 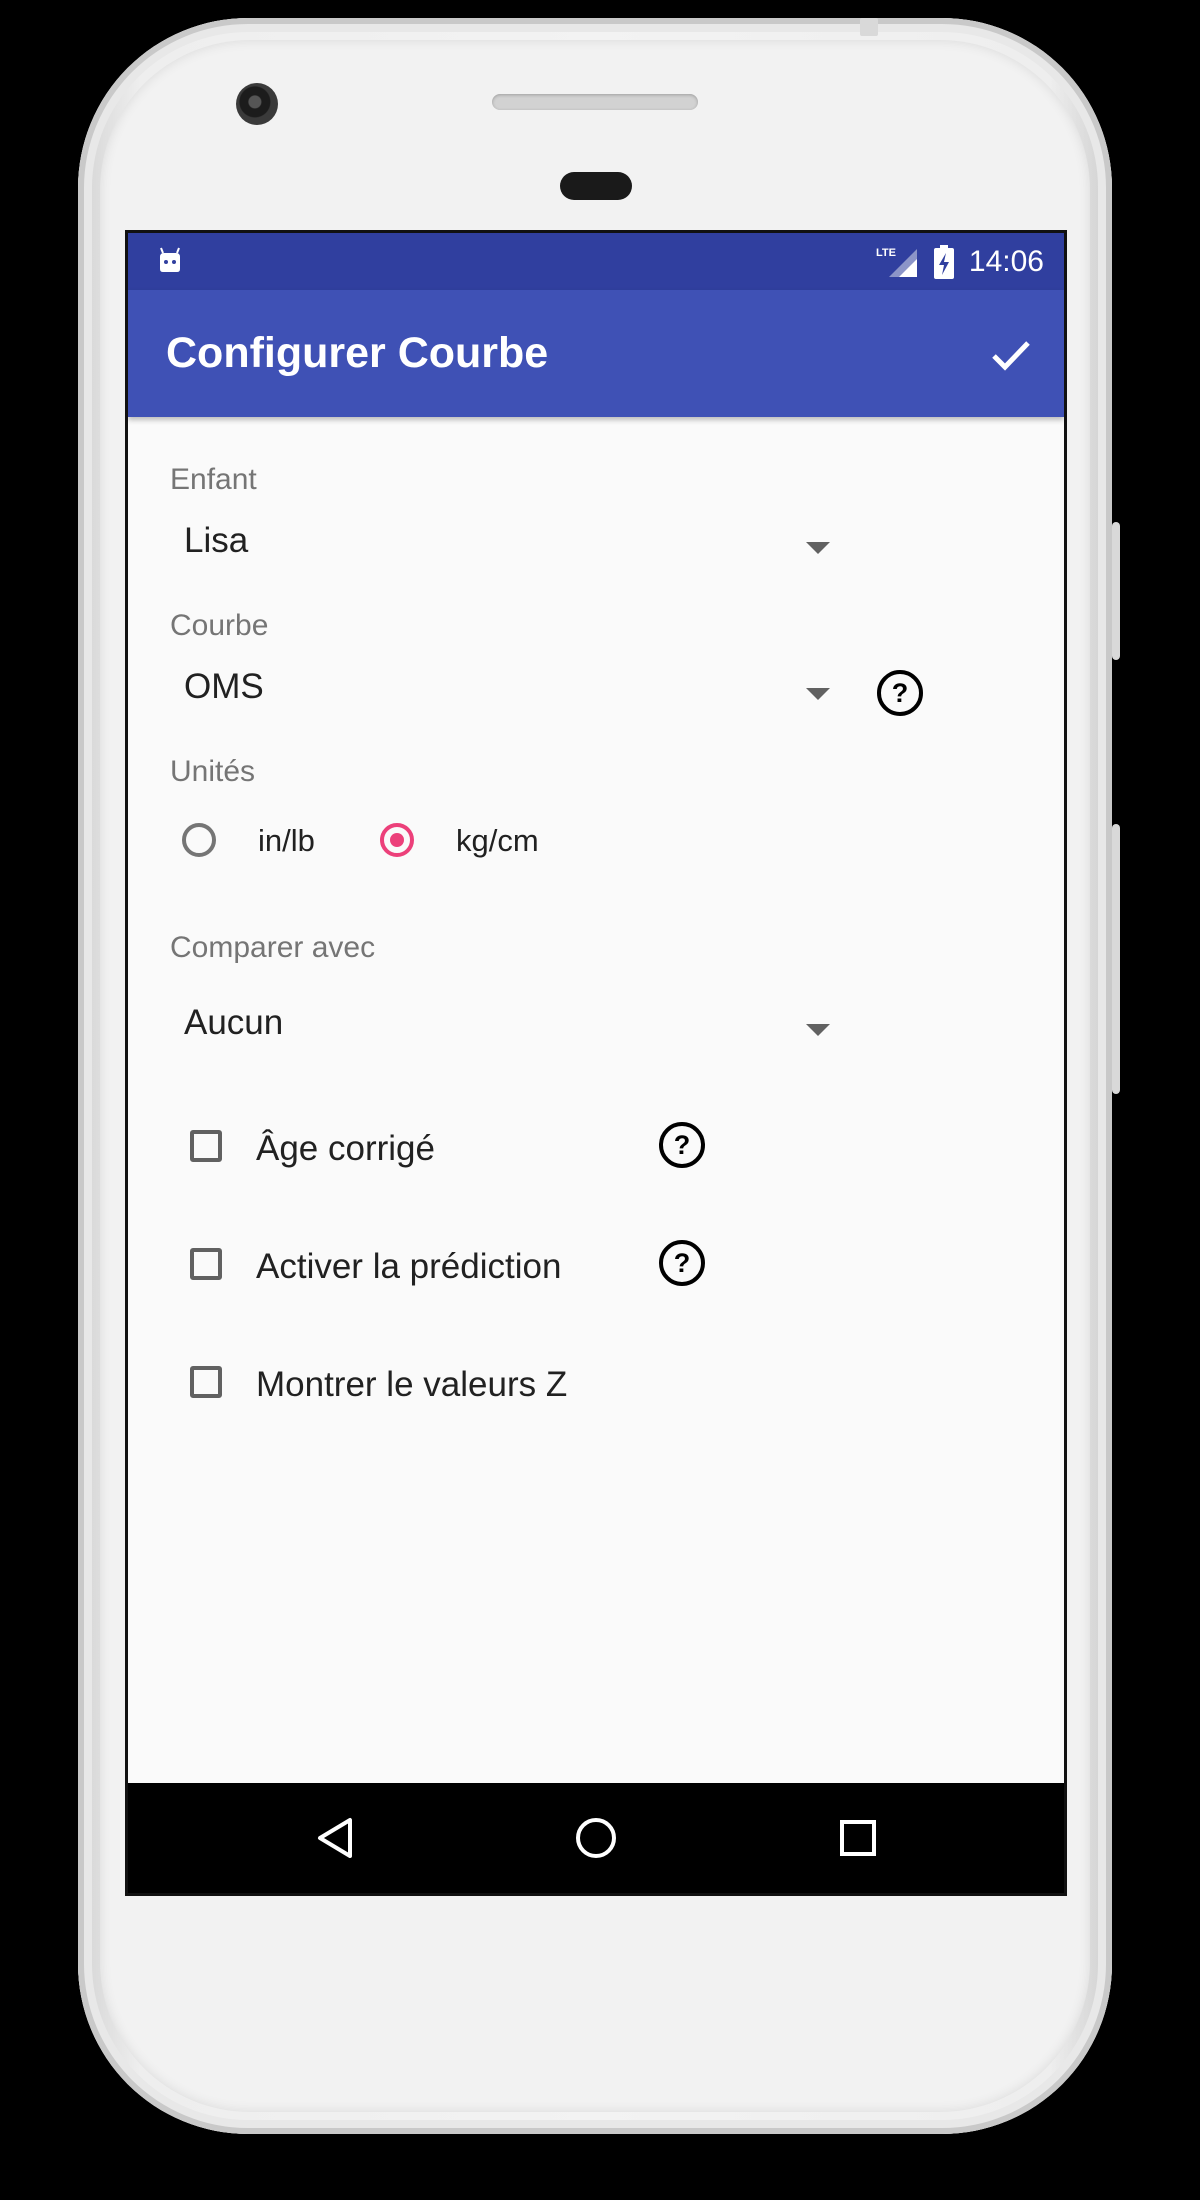 What do you see at coordinates (345, 1148) in the screenshot?
I see `checkbox-age-corrige-label: Âge corrigé` at bounding box center [345, 1148].